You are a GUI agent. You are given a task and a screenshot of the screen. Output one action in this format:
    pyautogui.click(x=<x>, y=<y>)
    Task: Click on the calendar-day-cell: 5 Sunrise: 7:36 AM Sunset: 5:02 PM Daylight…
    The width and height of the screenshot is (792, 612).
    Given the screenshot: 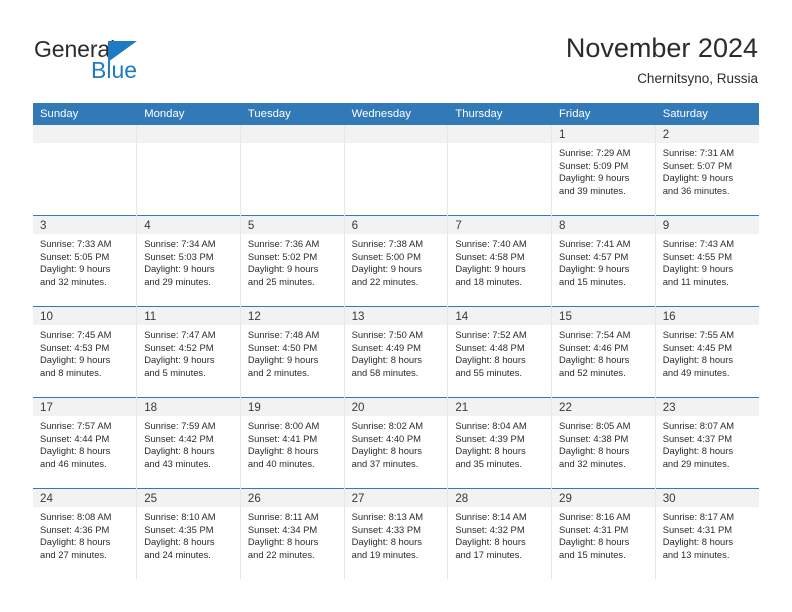 What is the action you would take?
    pyautogui.click(x=292, y=261)
    